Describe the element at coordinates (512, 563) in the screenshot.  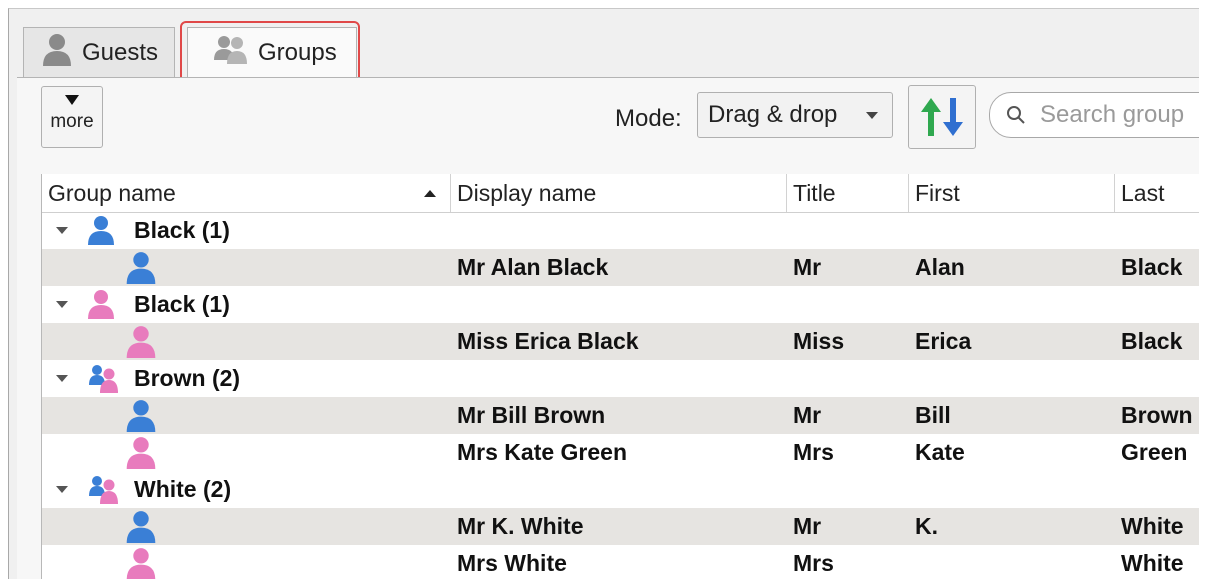
I see `display-name-cell: Mrs White` at that location.